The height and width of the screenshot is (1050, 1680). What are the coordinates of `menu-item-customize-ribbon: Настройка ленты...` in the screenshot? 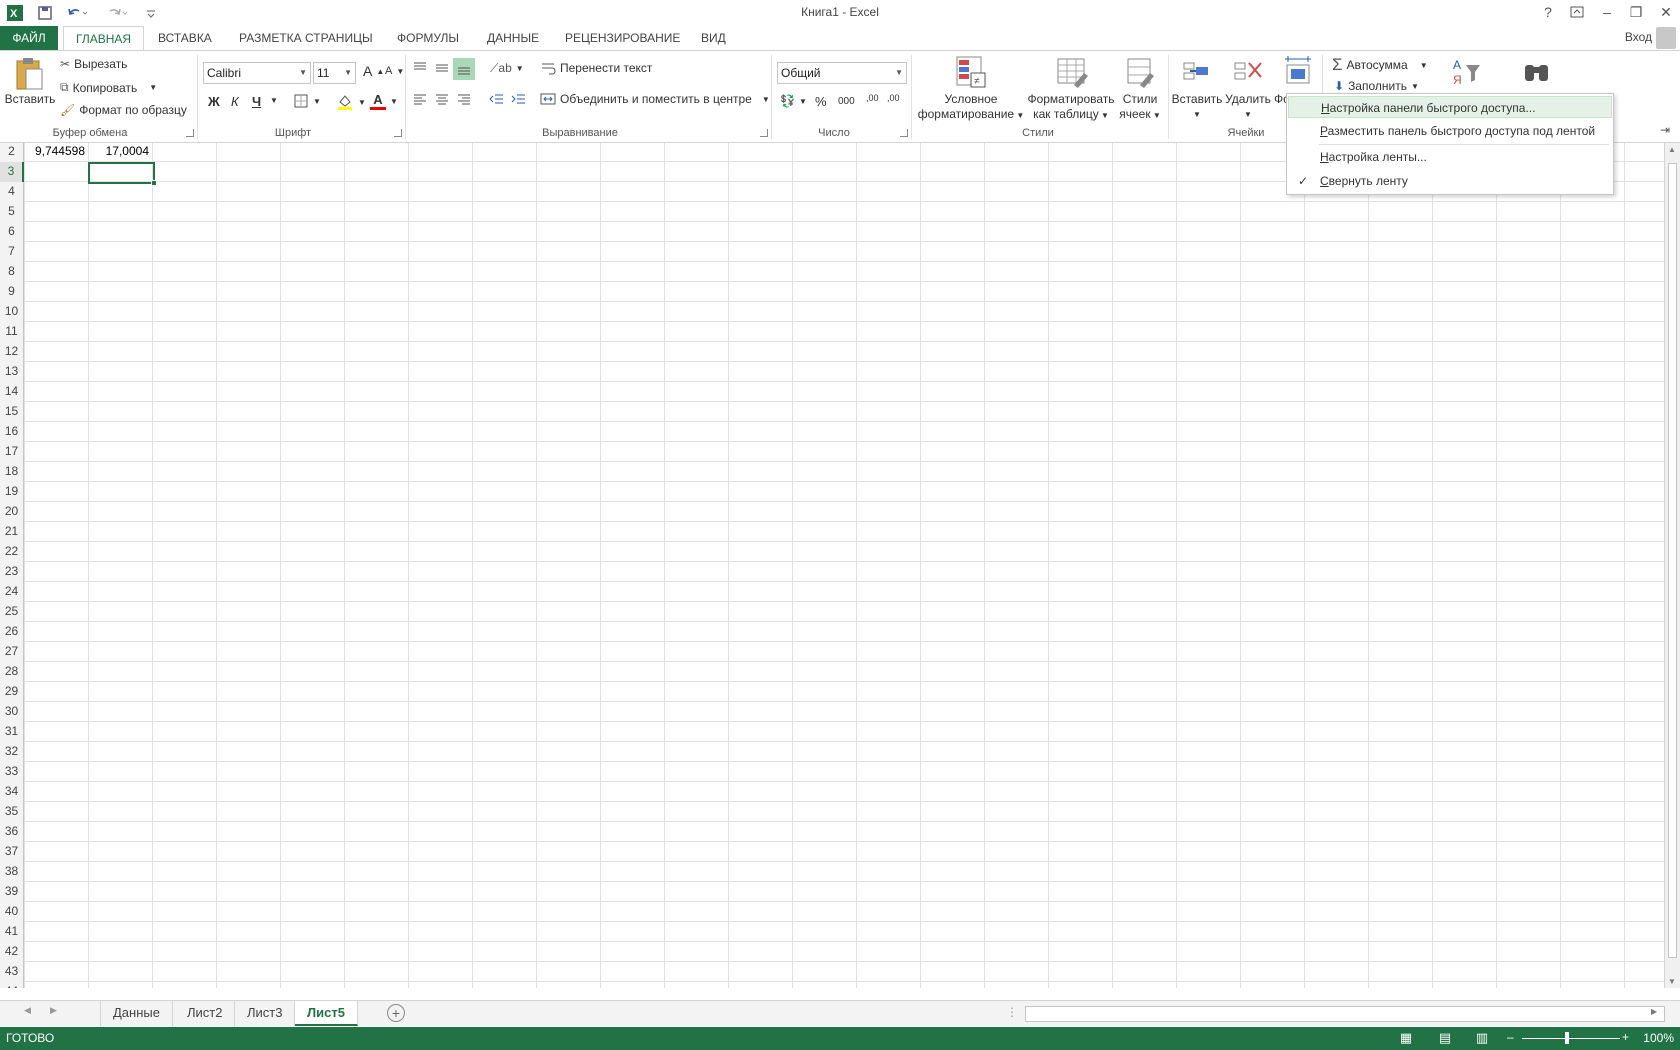 It's located at (1450, 157).